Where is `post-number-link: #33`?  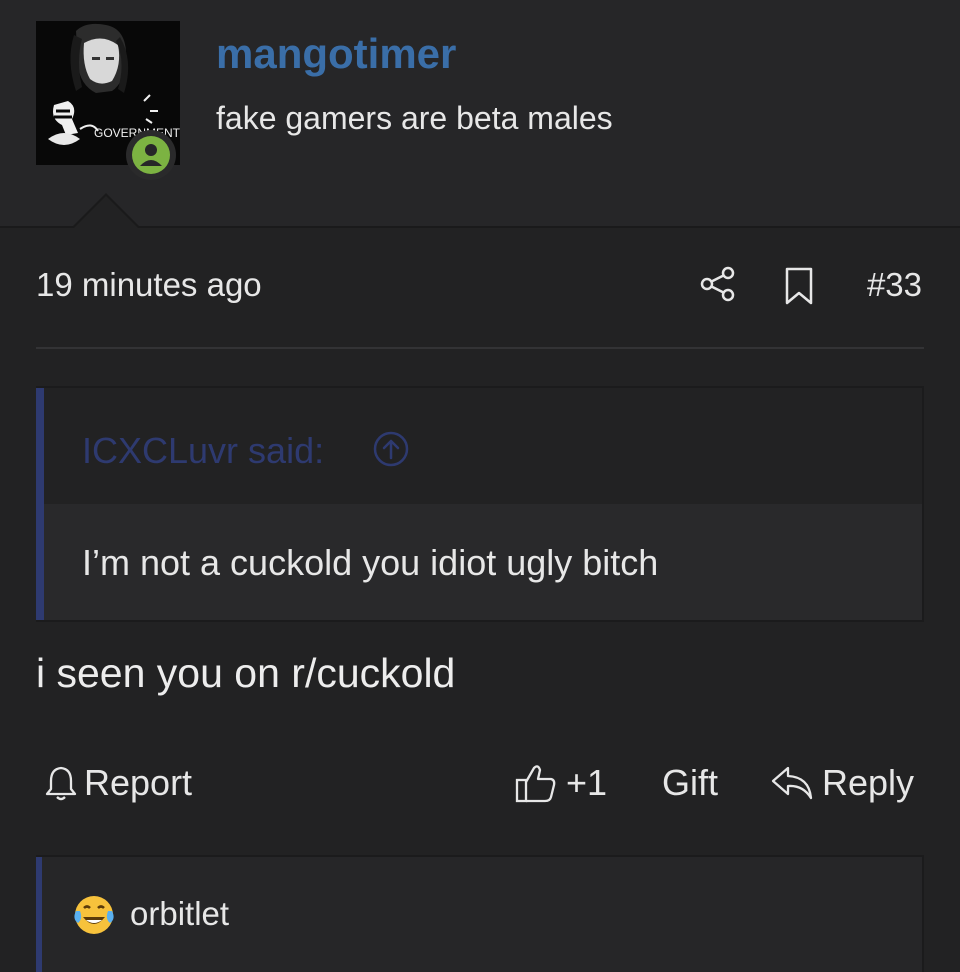
post-number-link: #33 is located at coordinates (894, 285).